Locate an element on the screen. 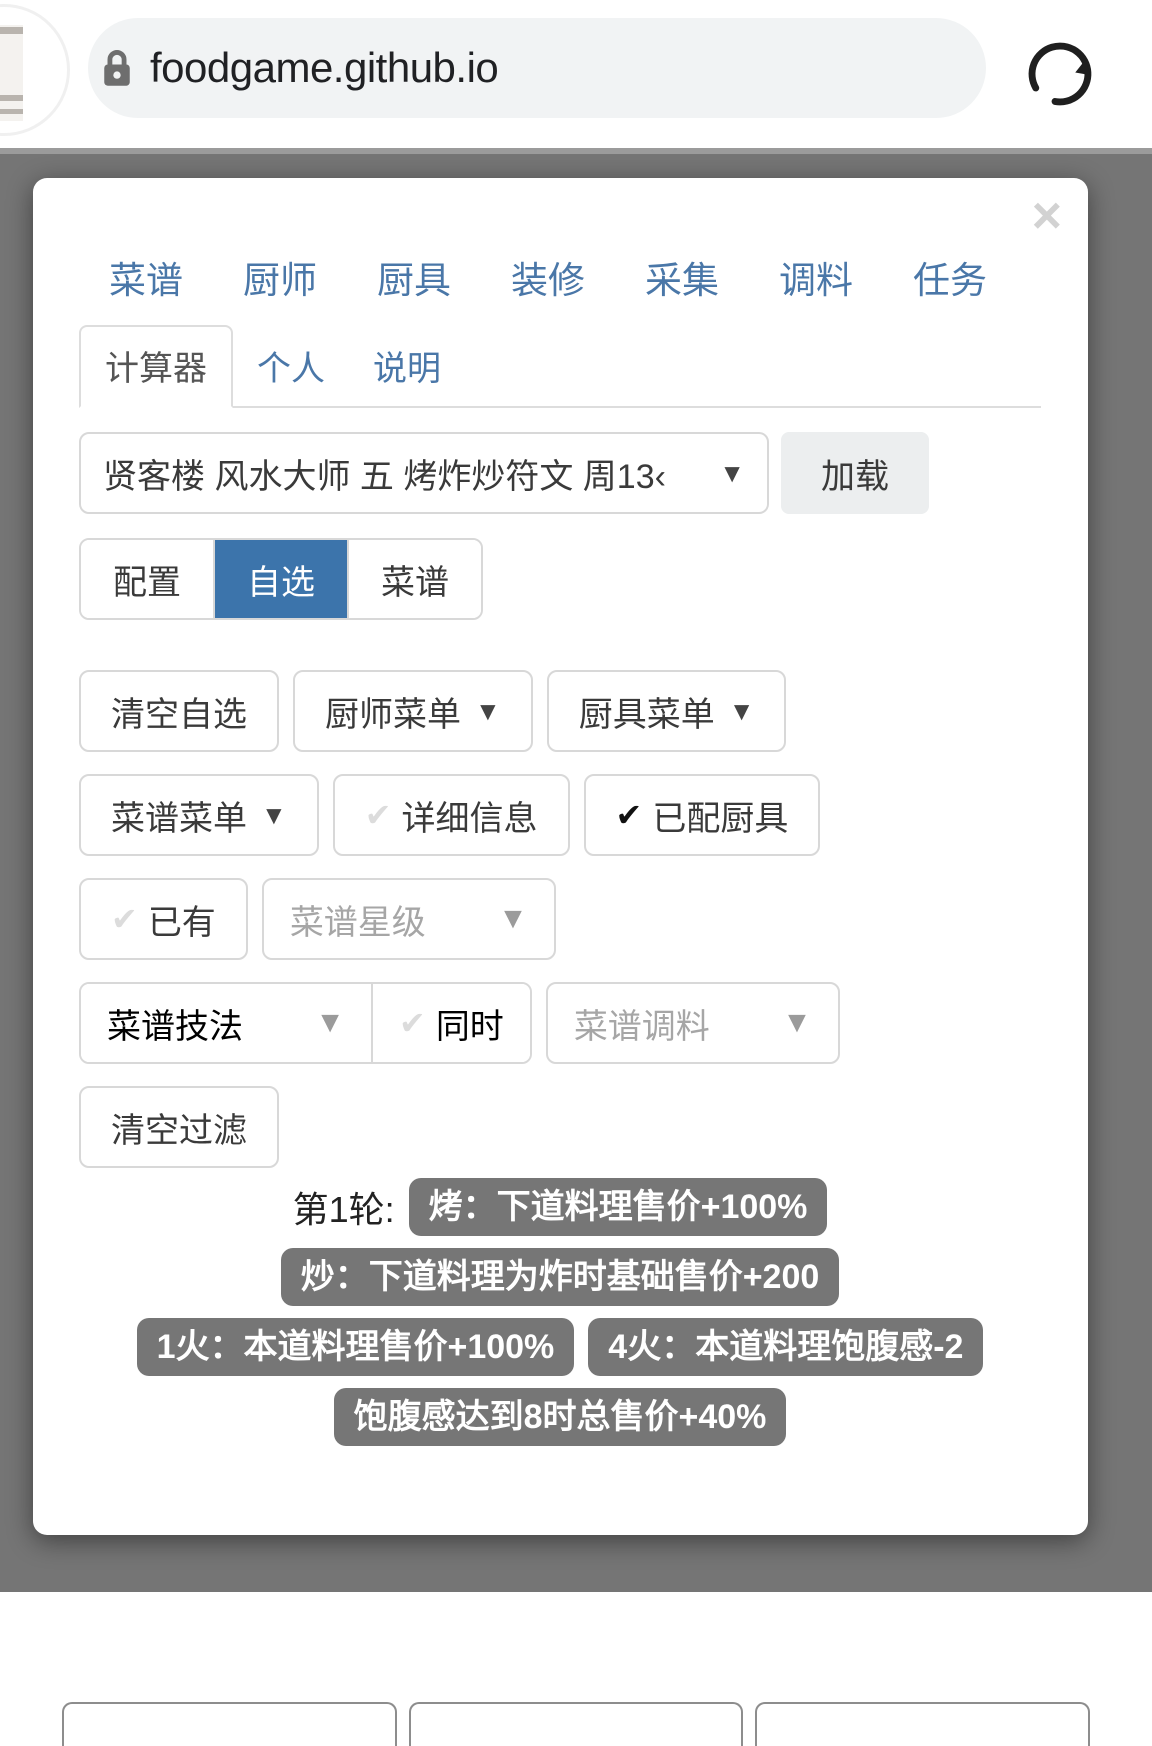  effect-badge: 1火：本道料理售价+100% is located at coordinates (355, 1347).